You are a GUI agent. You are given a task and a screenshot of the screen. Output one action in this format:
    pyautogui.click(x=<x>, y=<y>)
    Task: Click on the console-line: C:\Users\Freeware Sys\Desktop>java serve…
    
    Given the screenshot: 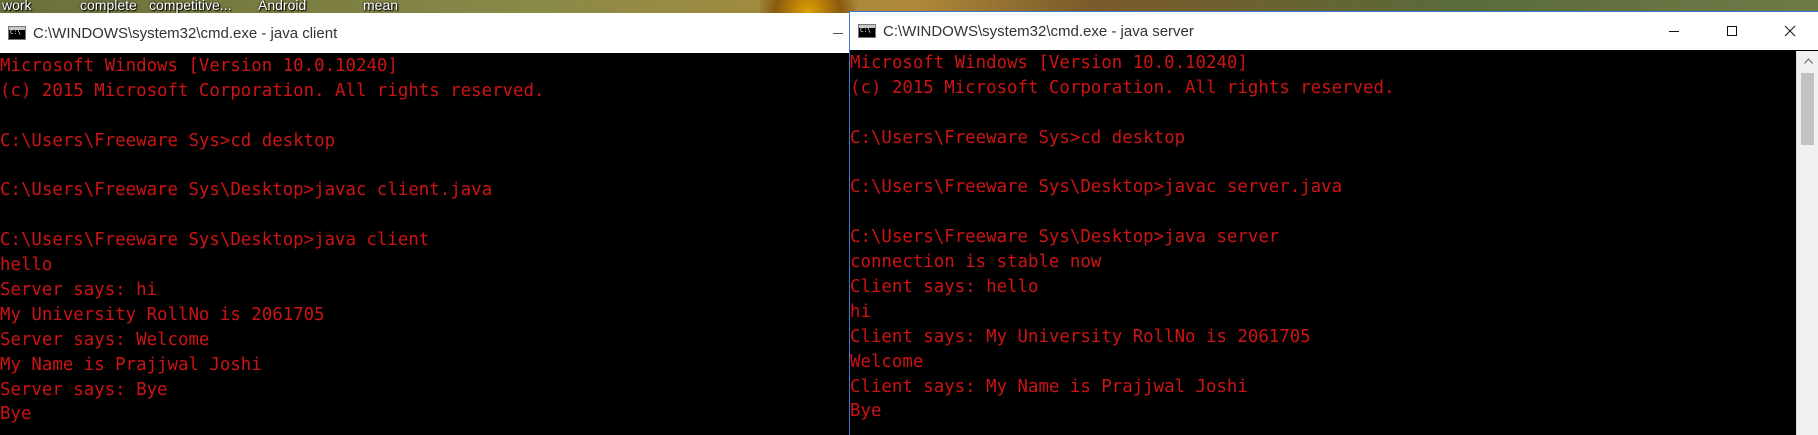 What is the action you would take?
    pyautogui.click(x=1065, y=237)
    